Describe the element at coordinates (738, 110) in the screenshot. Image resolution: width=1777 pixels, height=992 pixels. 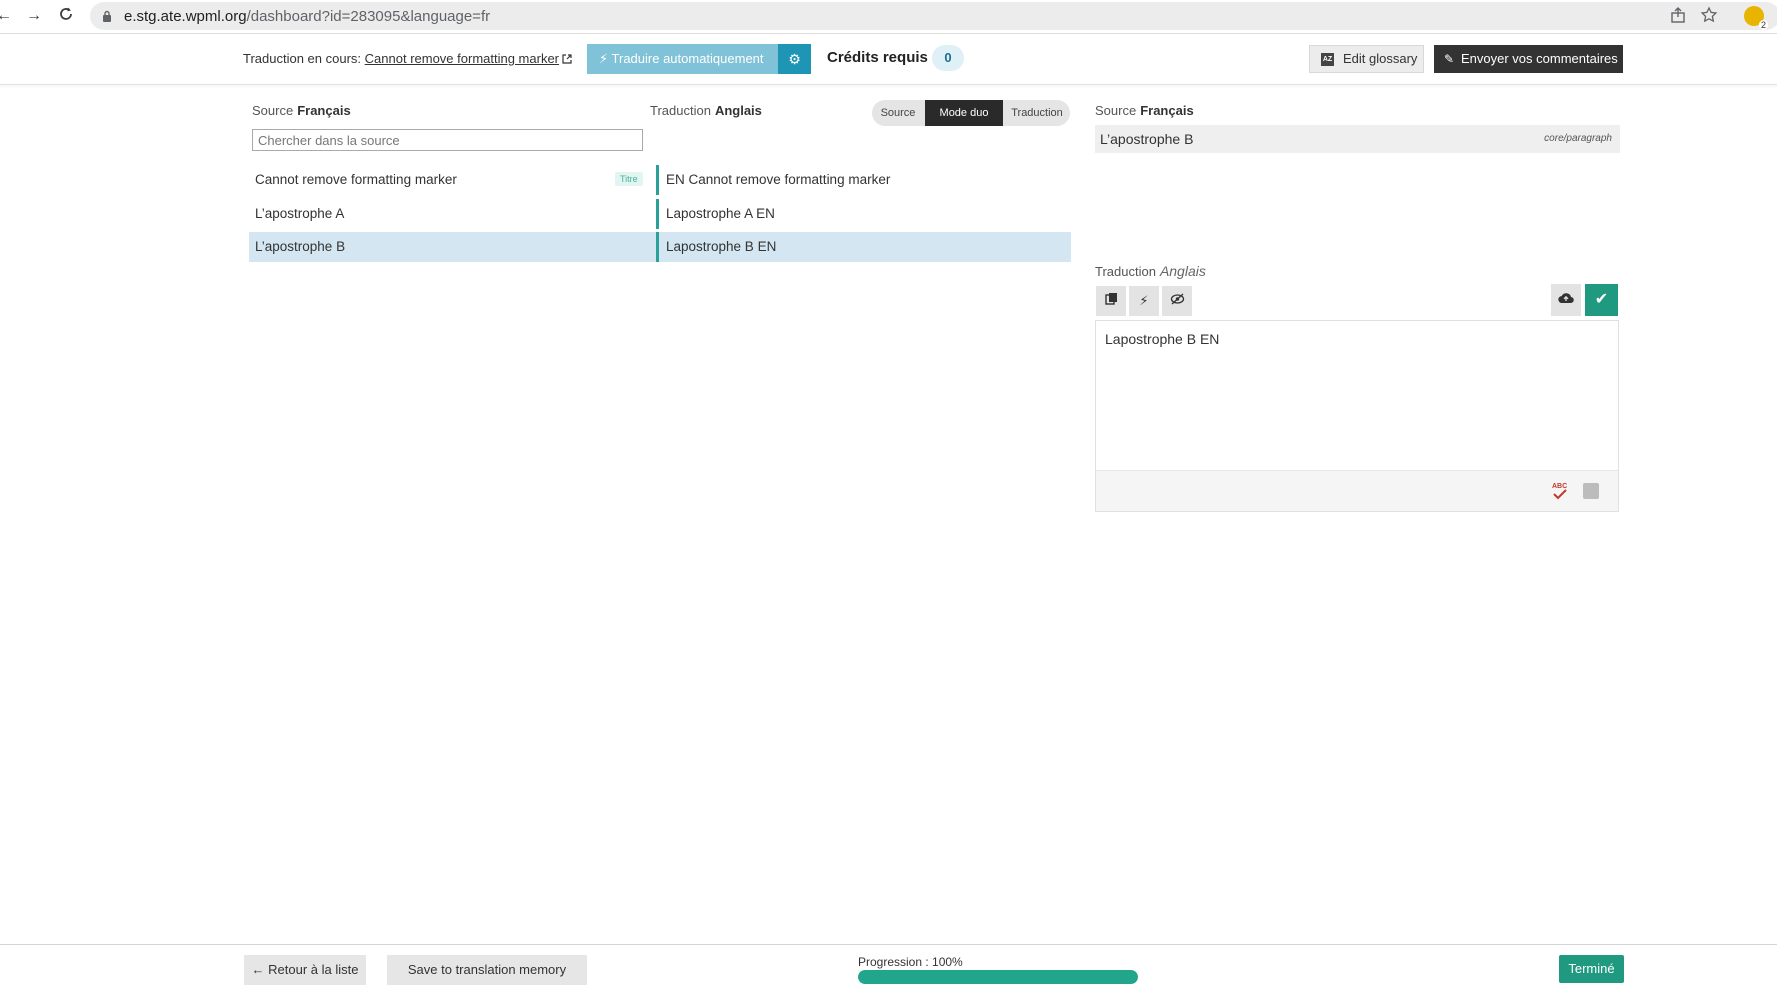
I see `target-language: Anglais` at that location.